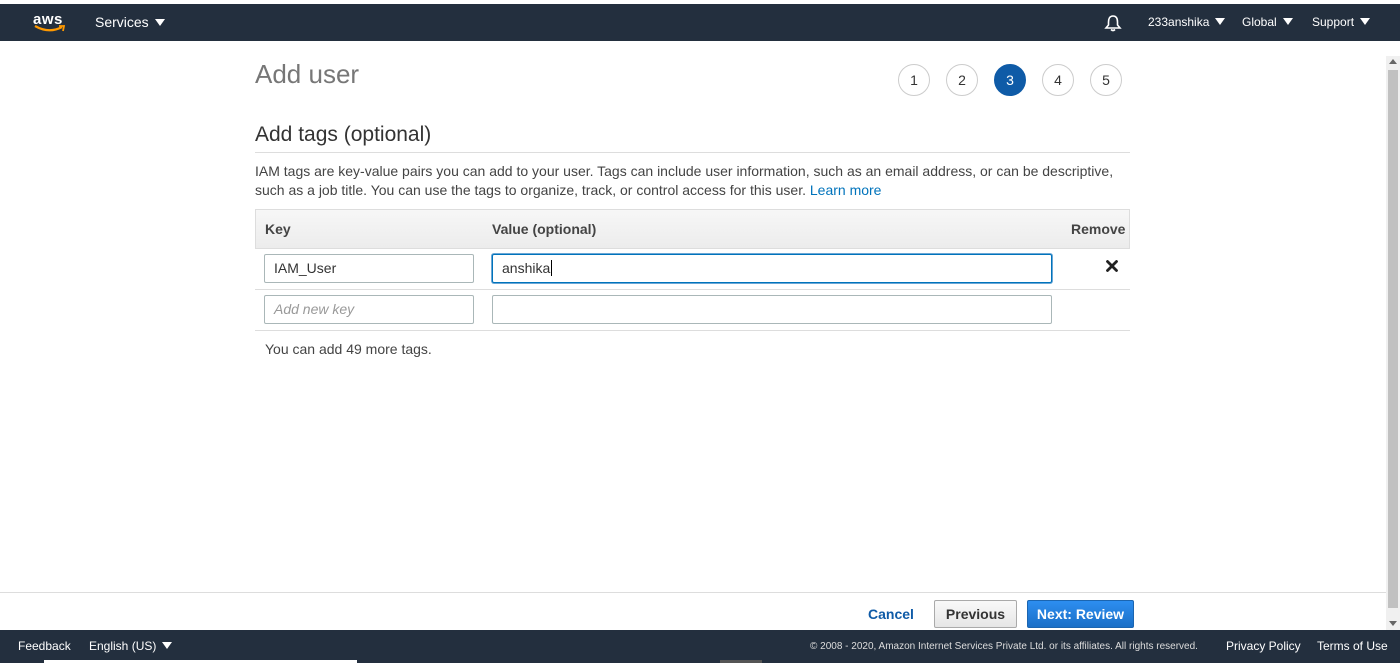 The image size is (1400, 663). Describe the element at coordinates (1098, 229) in the screenshot. I see `column-header-remove: Remove` at that location.